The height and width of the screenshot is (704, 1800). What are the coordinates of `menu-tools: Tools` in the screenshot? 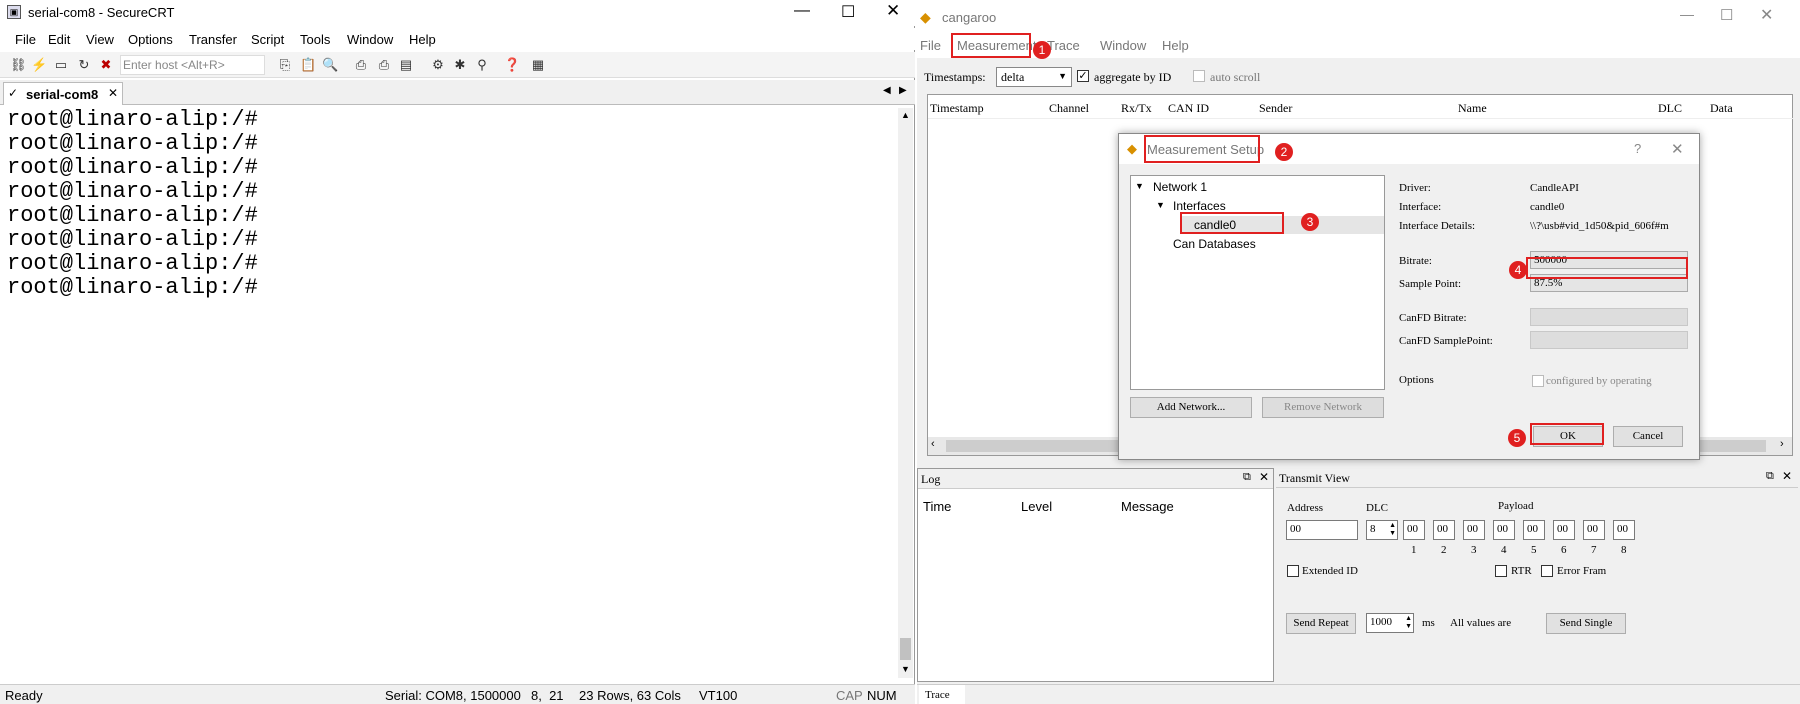 It's located at (315, 39).